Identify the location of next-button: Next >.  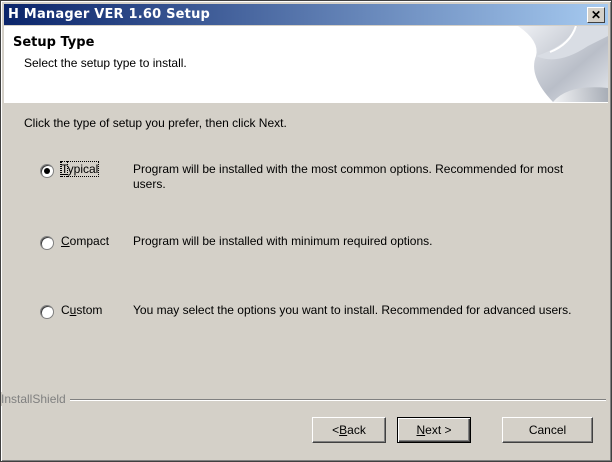
(434, 430).